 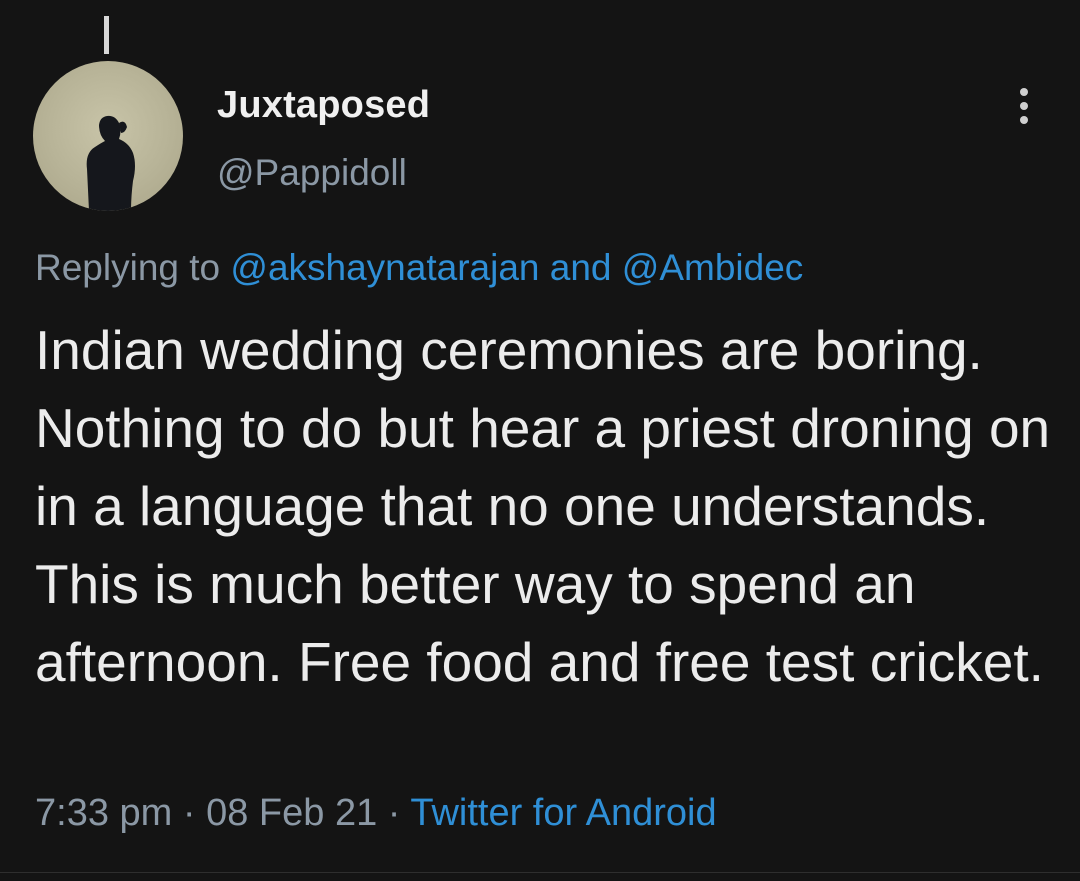 What do you see at coordinates (1024, 92) in the screenshot?
I see `more-vertical-icon` at bounding box center [1024, 92].